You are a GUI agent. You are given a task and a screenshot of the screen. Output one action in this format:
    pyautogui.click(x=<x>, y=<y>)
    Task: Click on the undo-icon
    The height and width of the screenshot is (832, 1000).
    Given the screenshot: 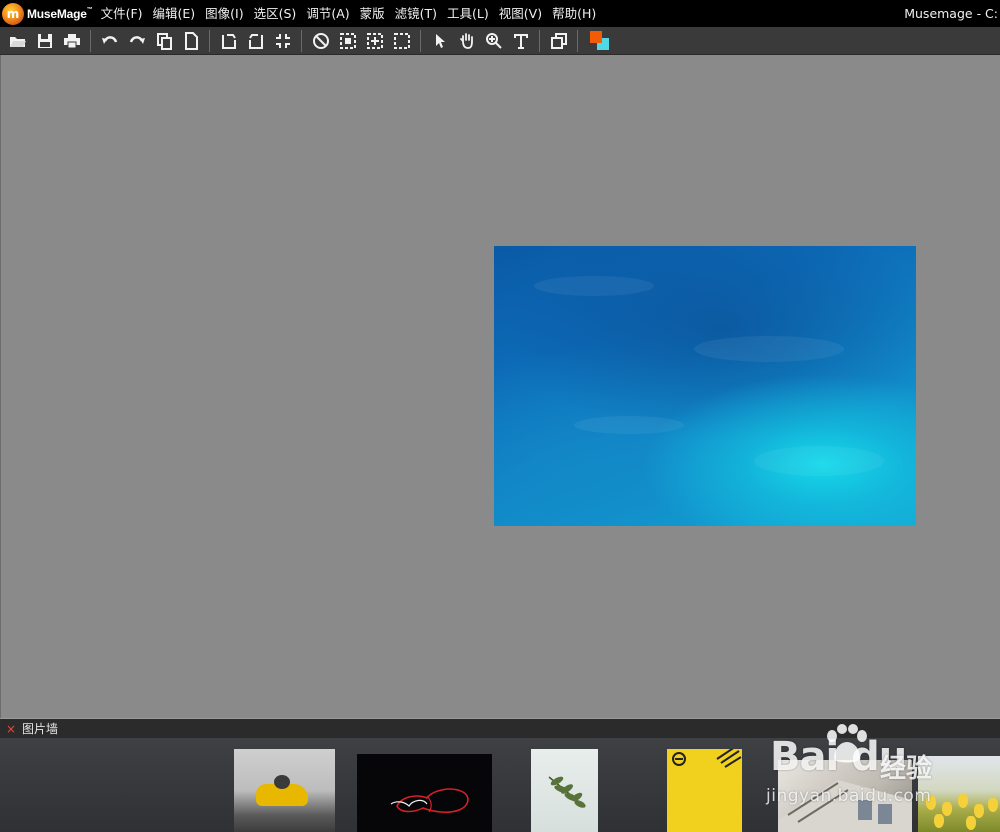 What is the action you would take?
    pyautogui.click(x=109, y=39)
    